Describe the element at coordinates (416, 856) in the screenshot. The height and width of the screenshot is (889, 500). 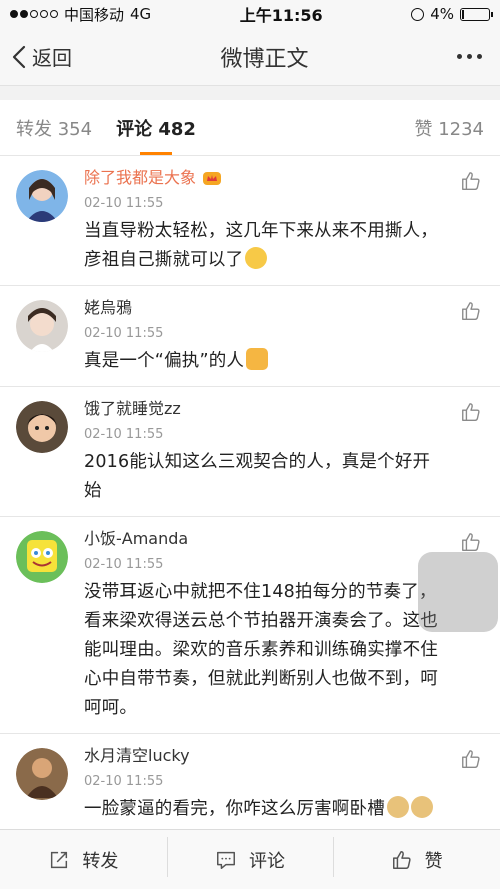
I see `like-button: 赞` at that location.